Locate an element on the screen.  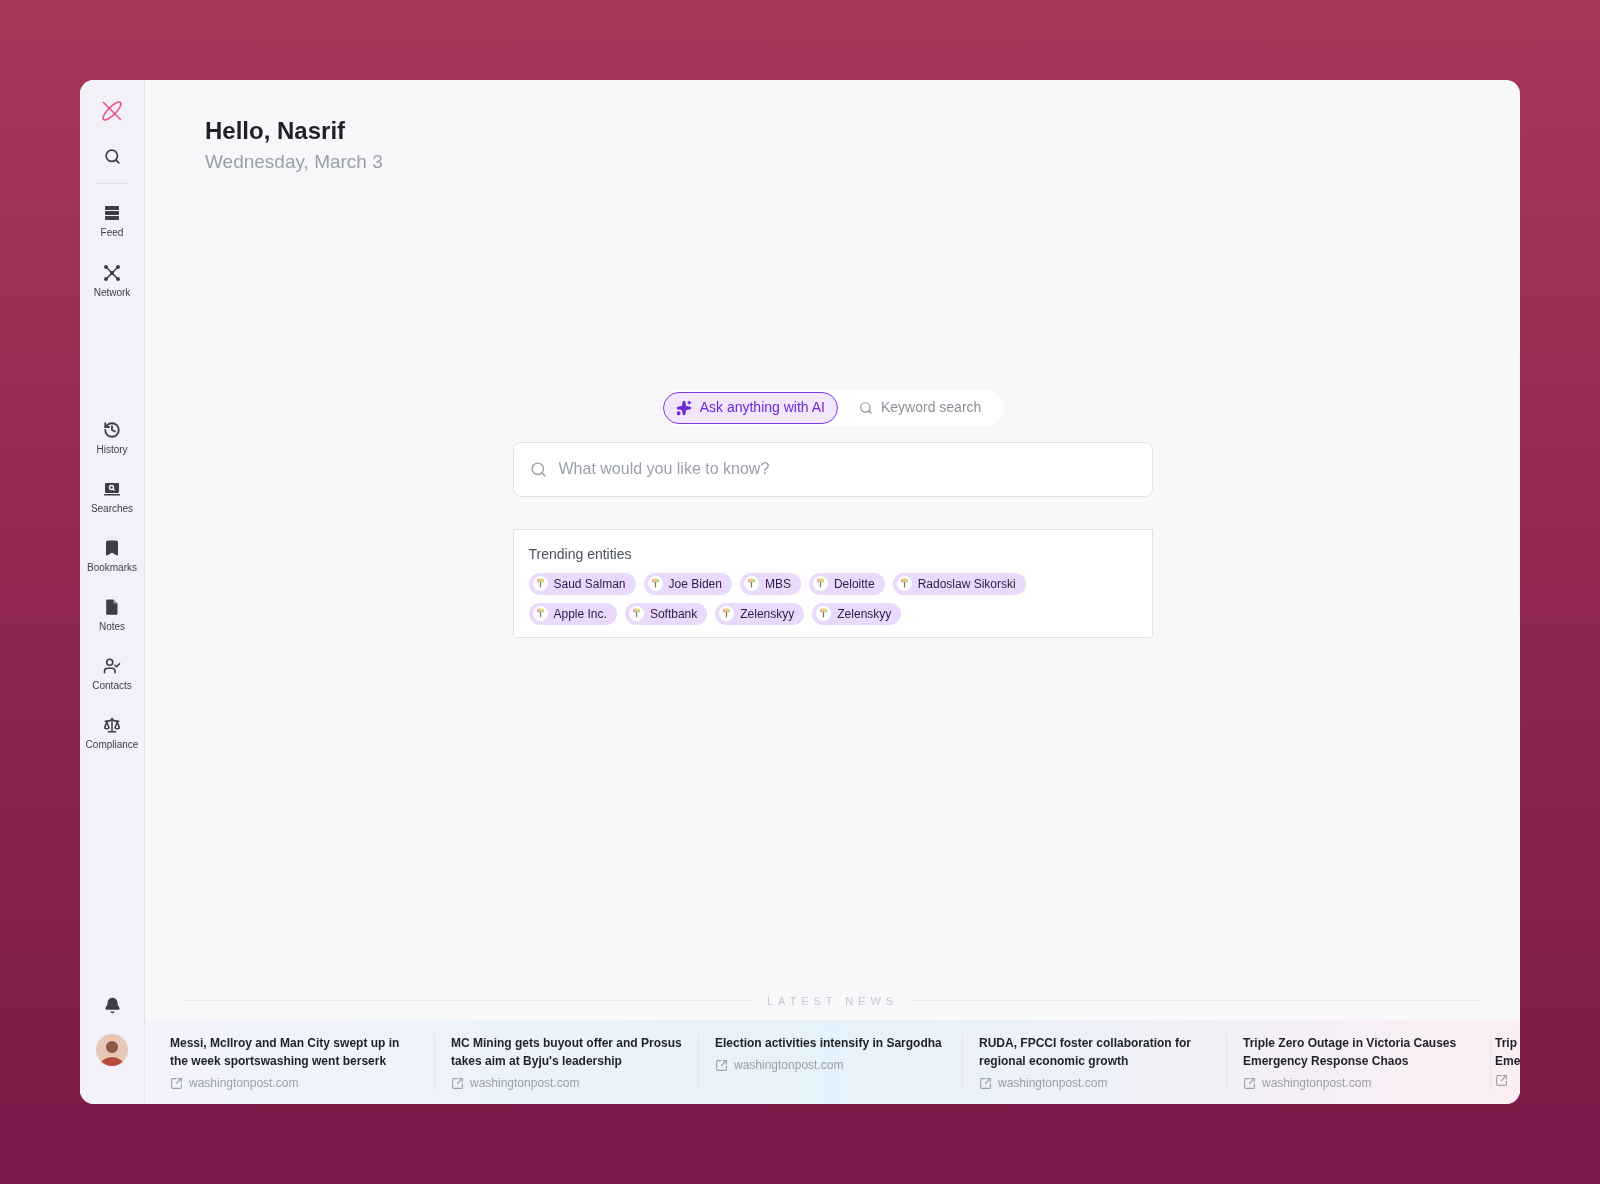
sidebar-item: Contacts is located at coordinates (112, 674).